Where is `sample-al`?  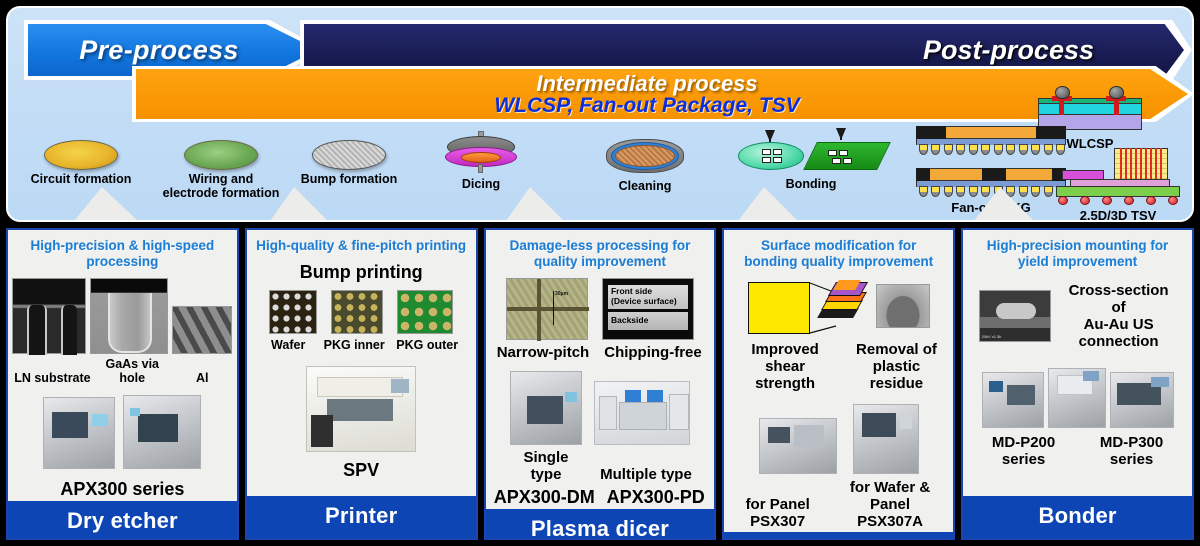
sample-al is located at coordinates (202, 316).